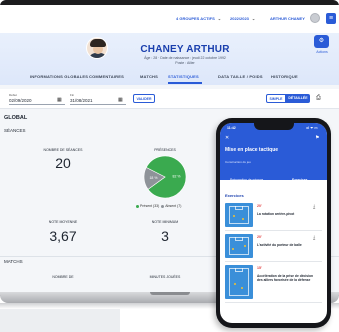  Describe the element at coordinates (274, 126) in the screenshot. I see `phone-notch` at that location.